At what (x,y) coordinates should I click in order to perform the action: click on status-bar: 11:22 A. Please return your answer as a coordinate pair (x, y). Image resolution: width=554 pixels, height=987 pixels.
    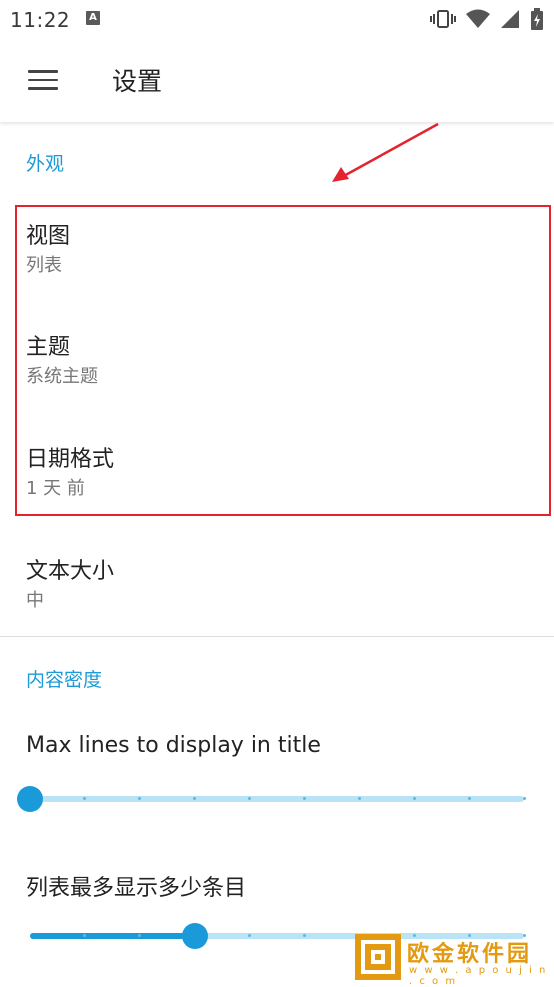
    Looking at the image, I should click on (277, 19).